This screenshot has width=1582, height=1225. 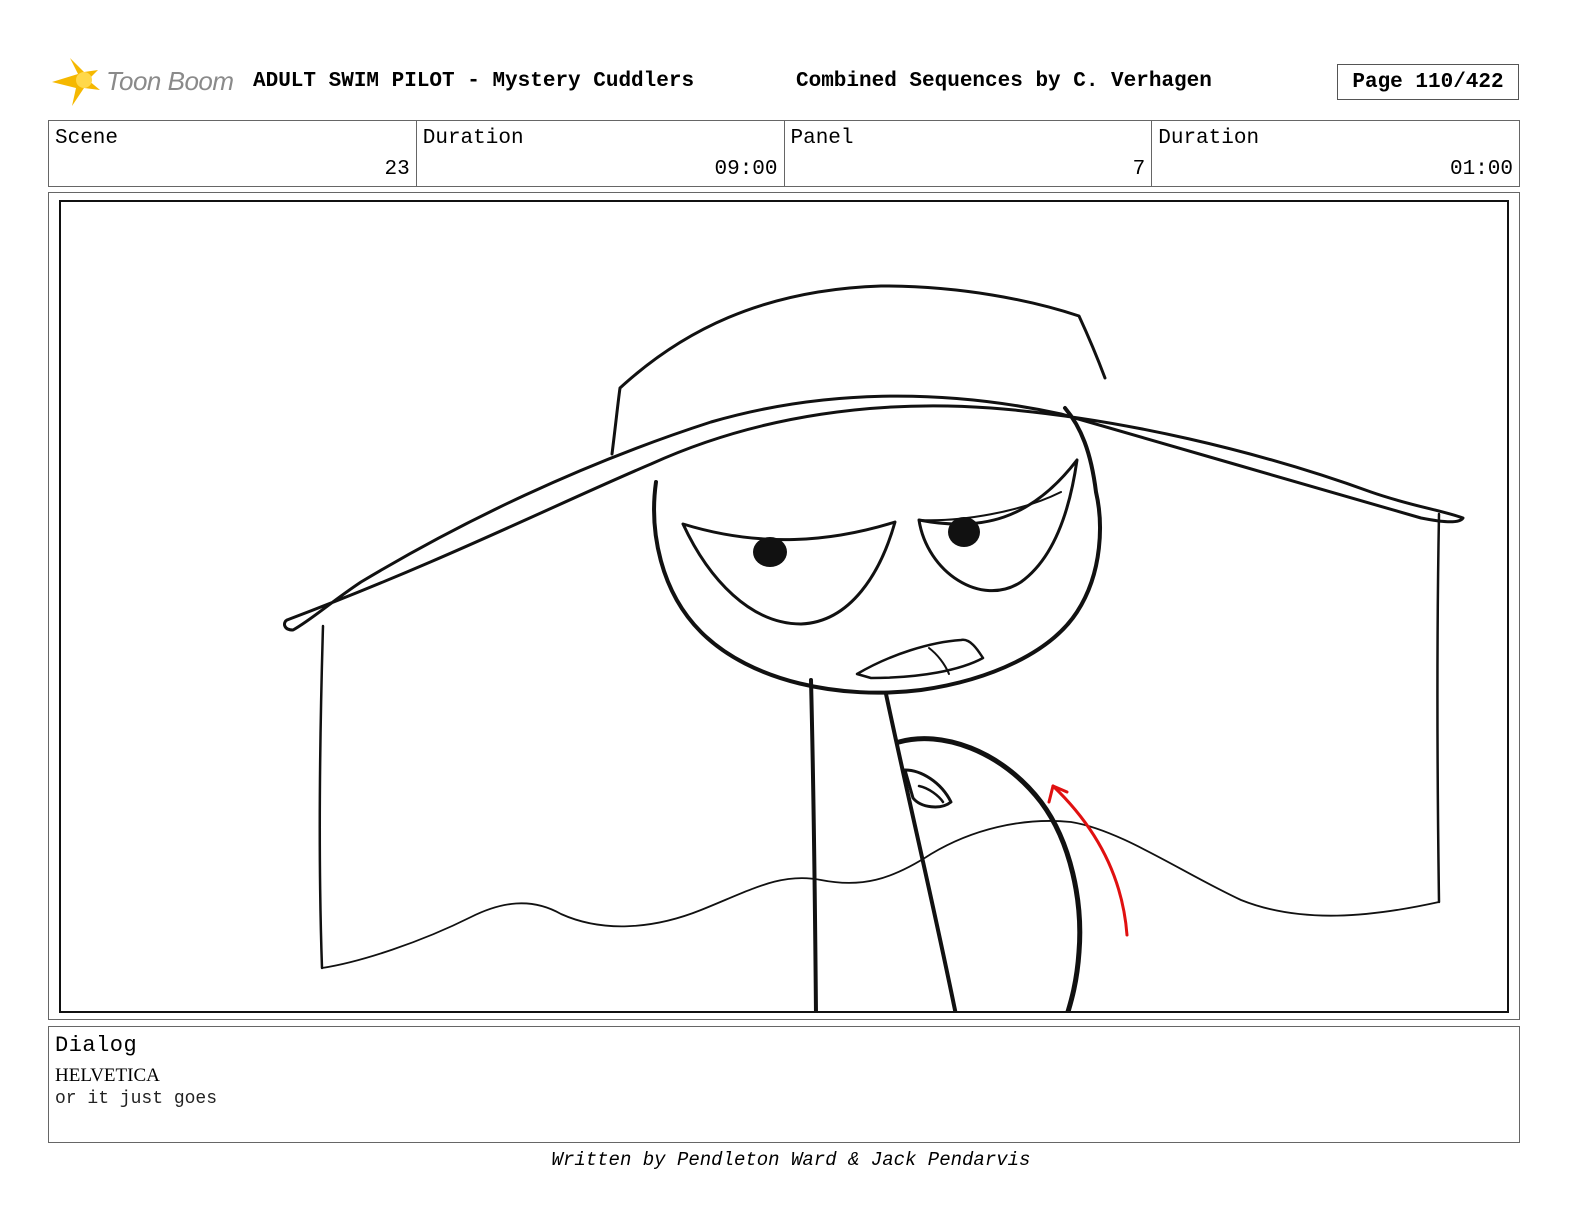 What do you see at coordinates (170, 81) in the screenshot?
I see `logo-text: Toon Boom` at bounding box center [170, 81].